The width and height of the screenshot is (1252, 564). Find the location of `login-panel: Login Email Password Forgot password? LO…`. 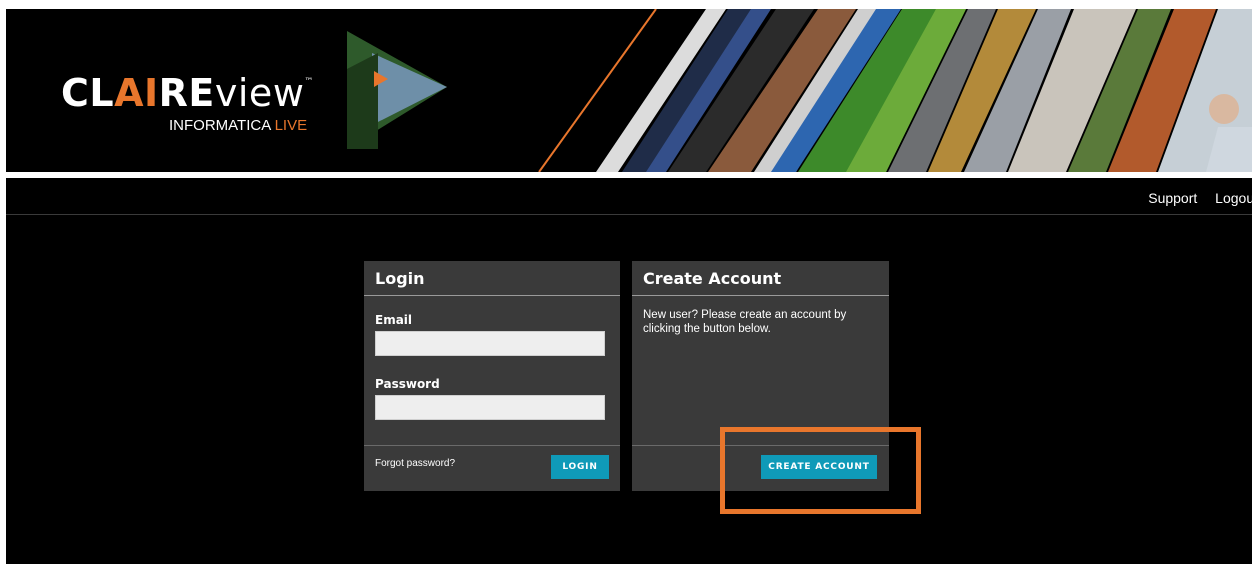

login-panel: Login Email Password Forgot password? LO… is located at coordinates (492, 376).